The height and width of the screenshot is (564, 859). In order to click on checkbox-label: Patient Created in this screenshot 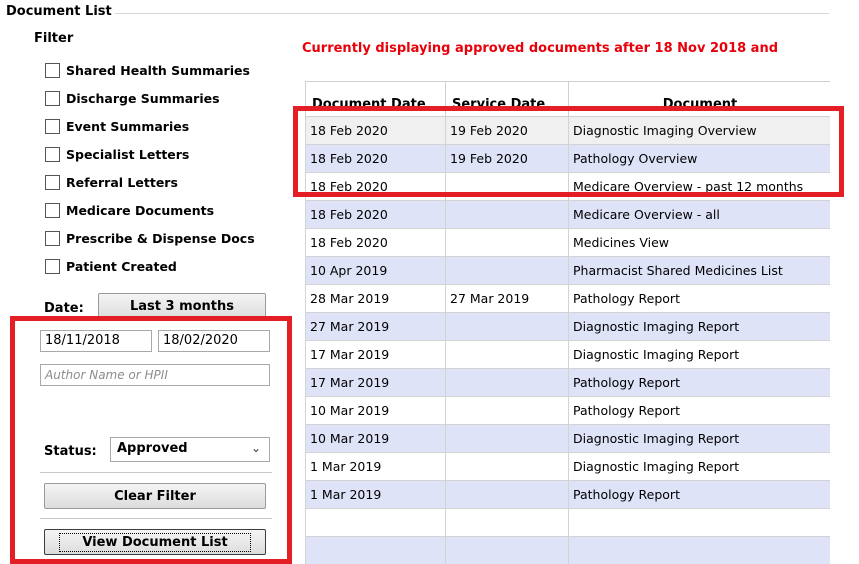, I will do `click(121, 266)`.